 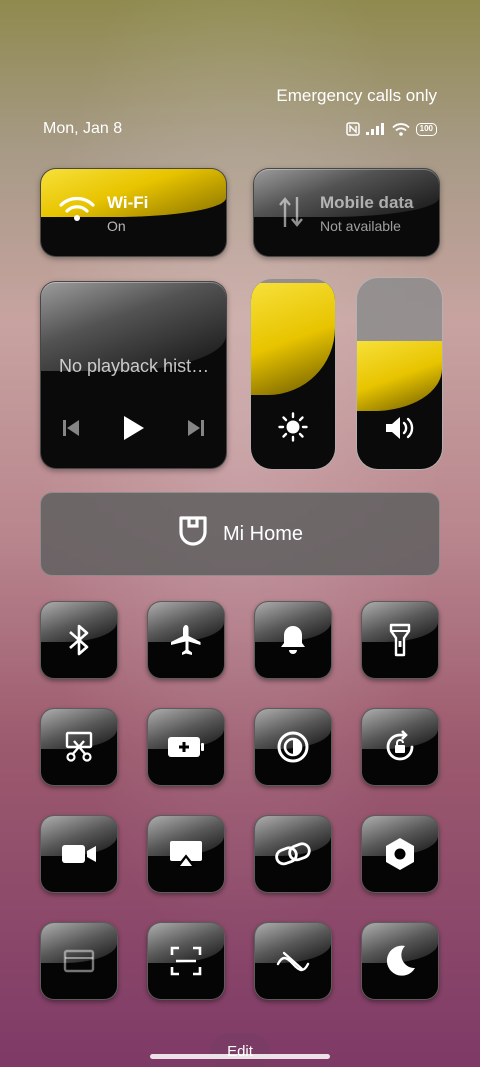 I want to click on volume-fill, so click(x=399, y=405).